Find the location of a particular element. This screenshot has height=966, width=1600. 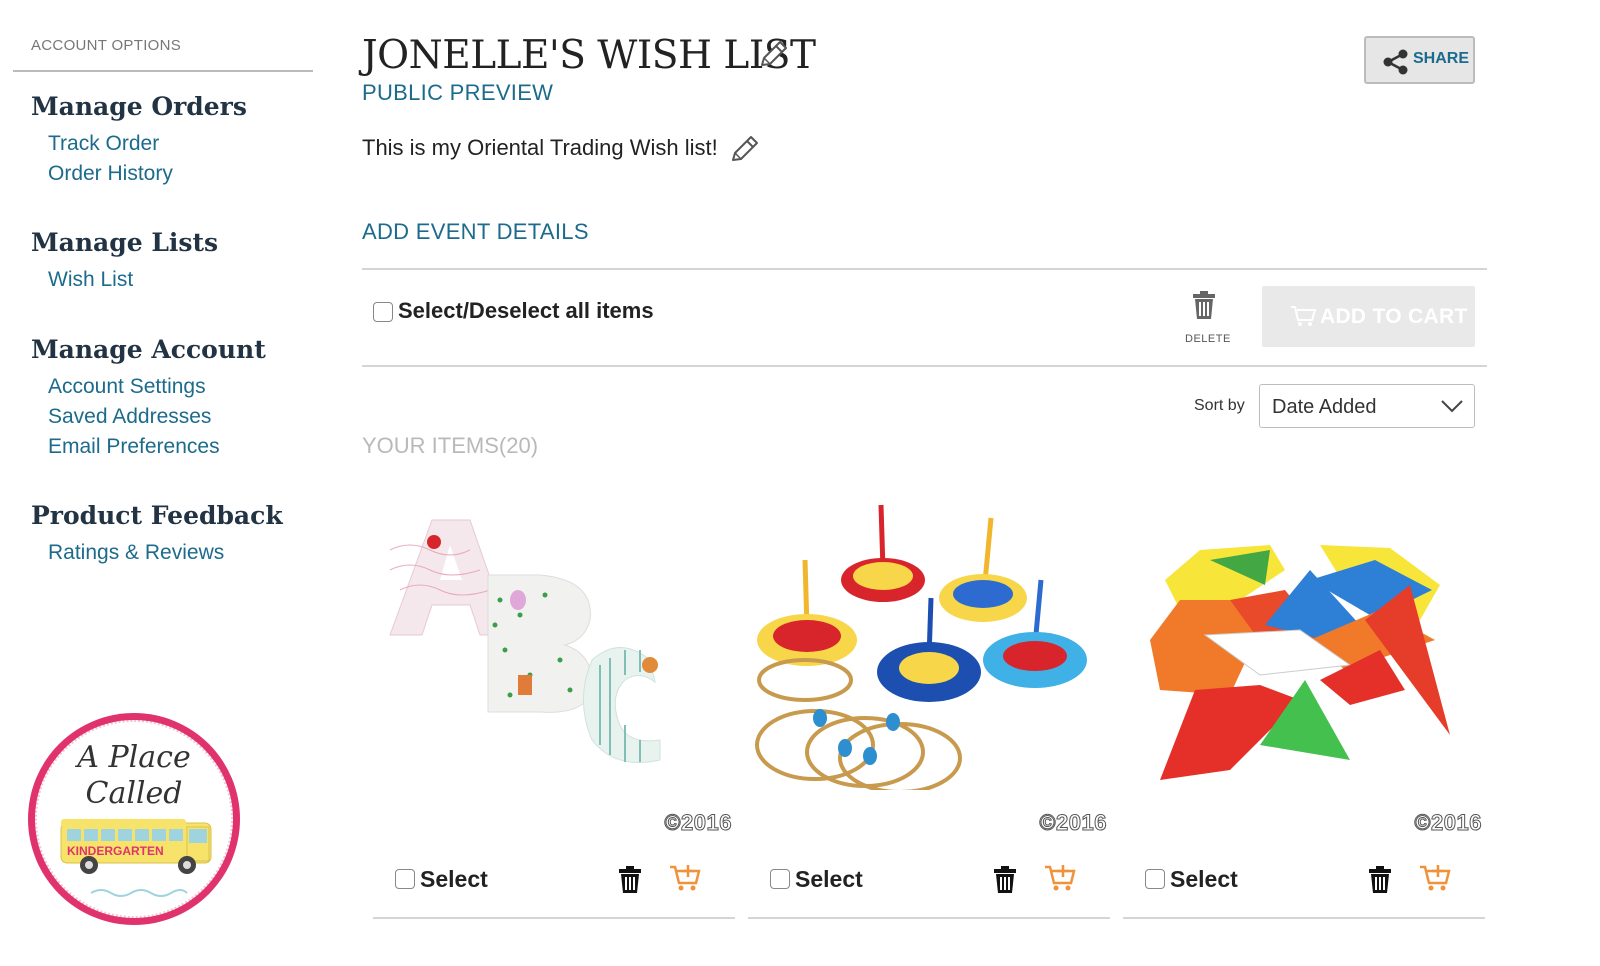

delete-label: DELETE is located at coordinates (1208, 339).